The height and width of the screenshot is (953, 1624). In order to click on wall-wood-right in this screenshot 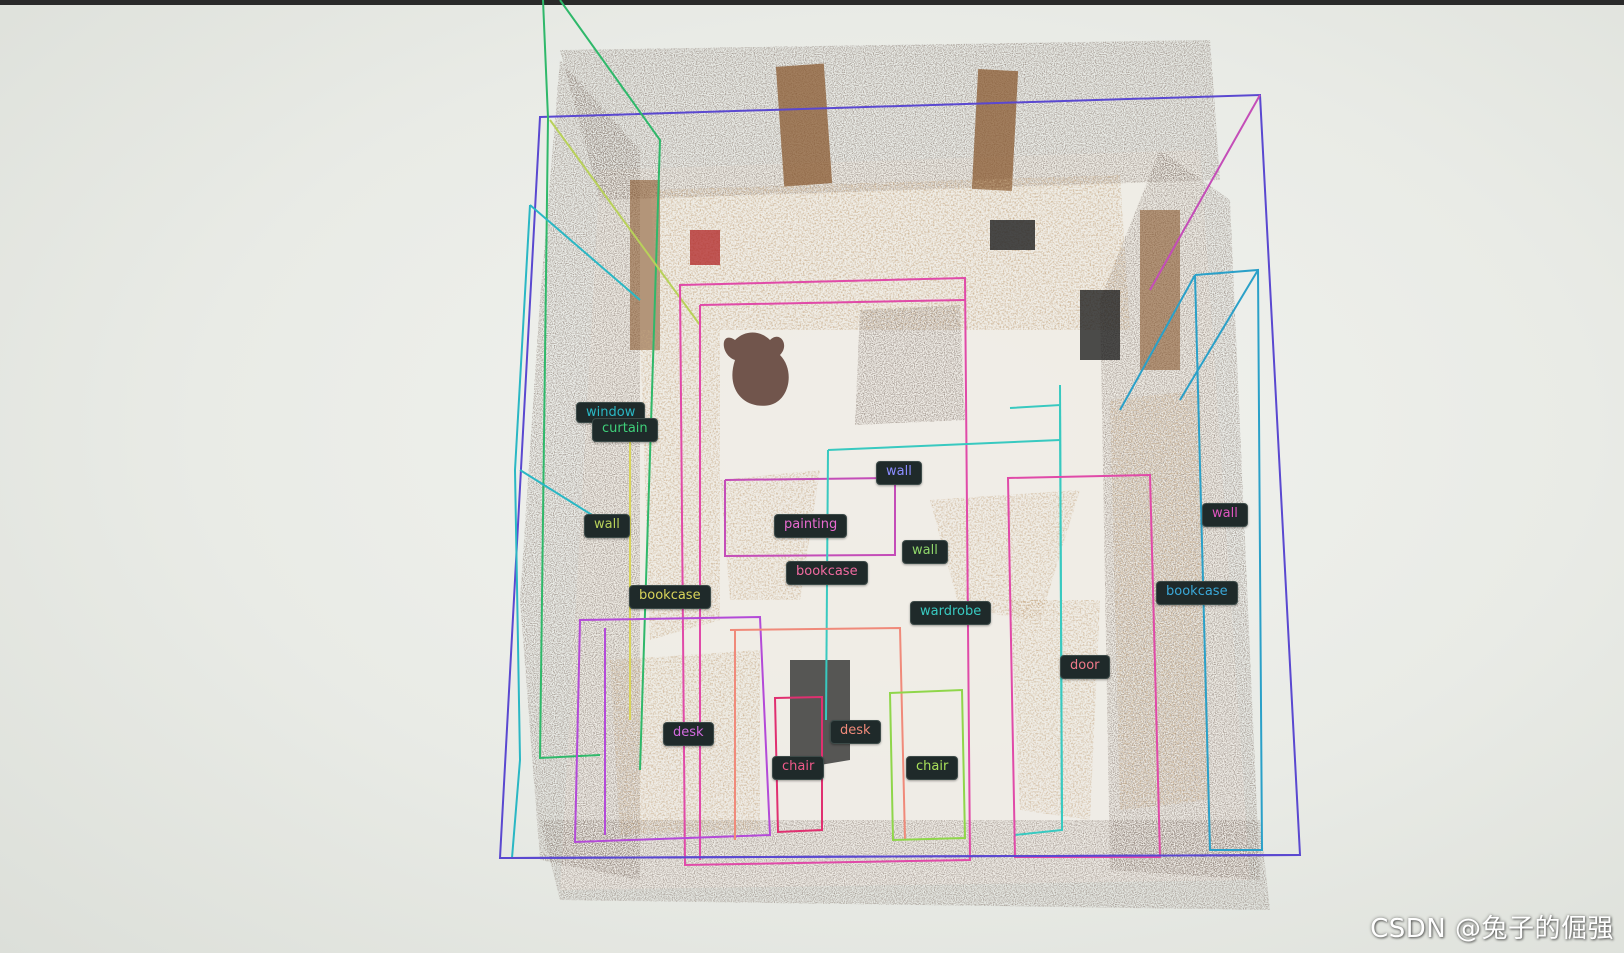, I will do `click(1160, 290)`.